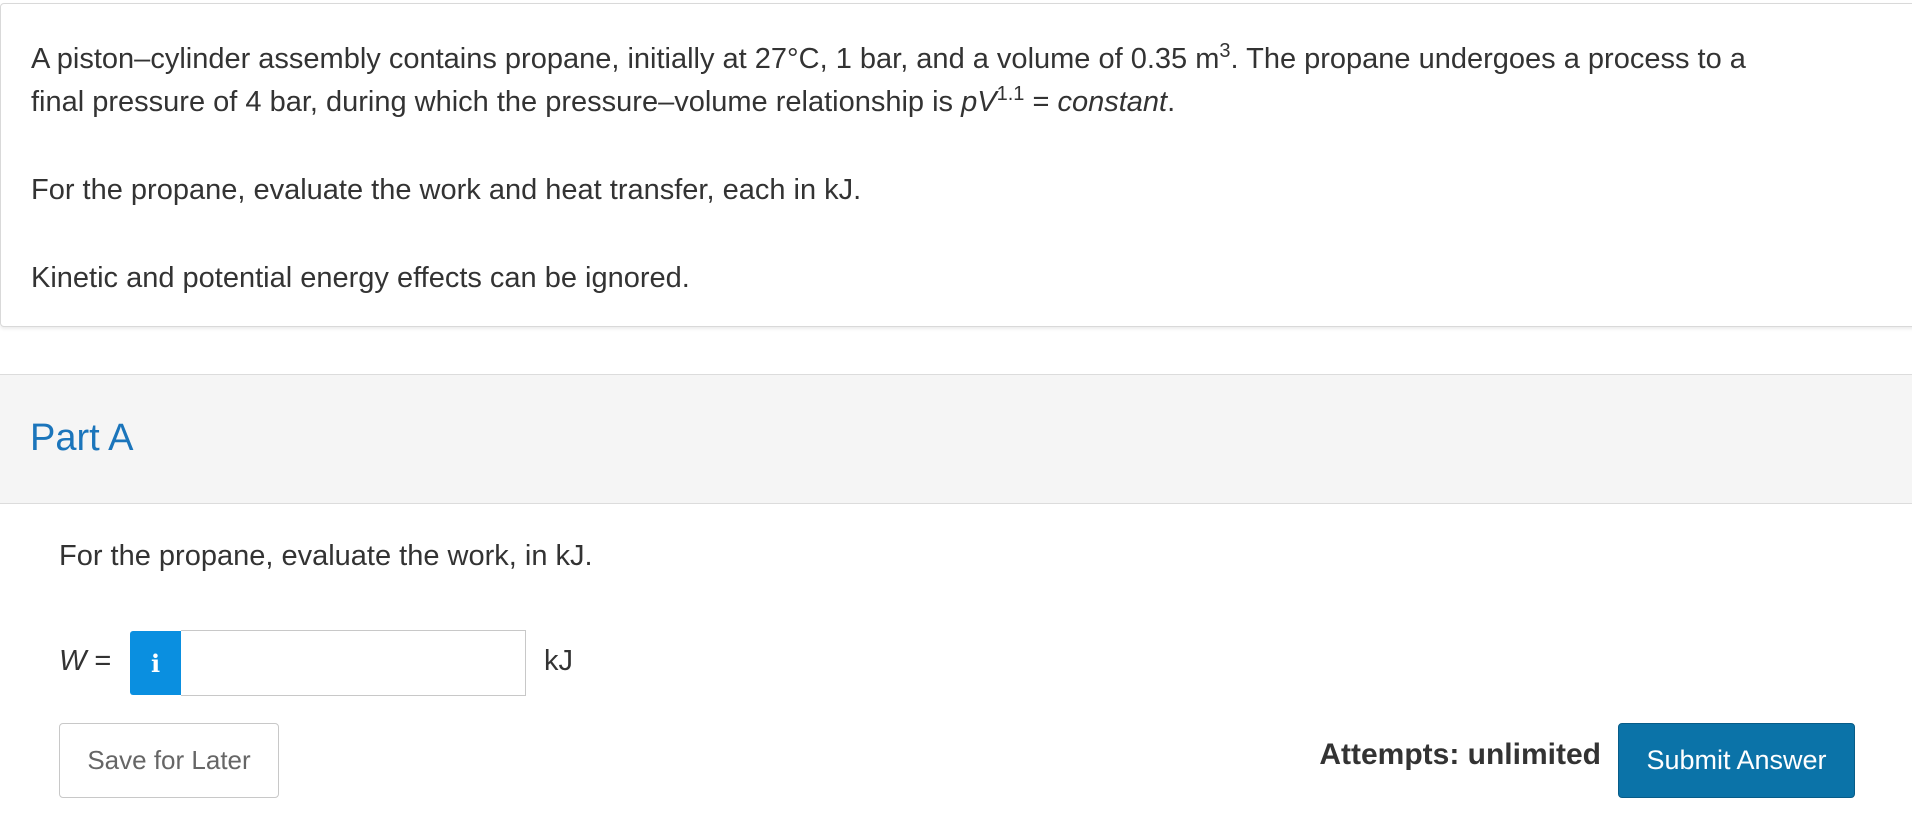 The height and width of the screenshot is (824, 1912). What do you see at coordinates (1736, 760) in the screenshot?
I see `submit-answer-button: Submit Answer` at bounding box center [1736, 760].